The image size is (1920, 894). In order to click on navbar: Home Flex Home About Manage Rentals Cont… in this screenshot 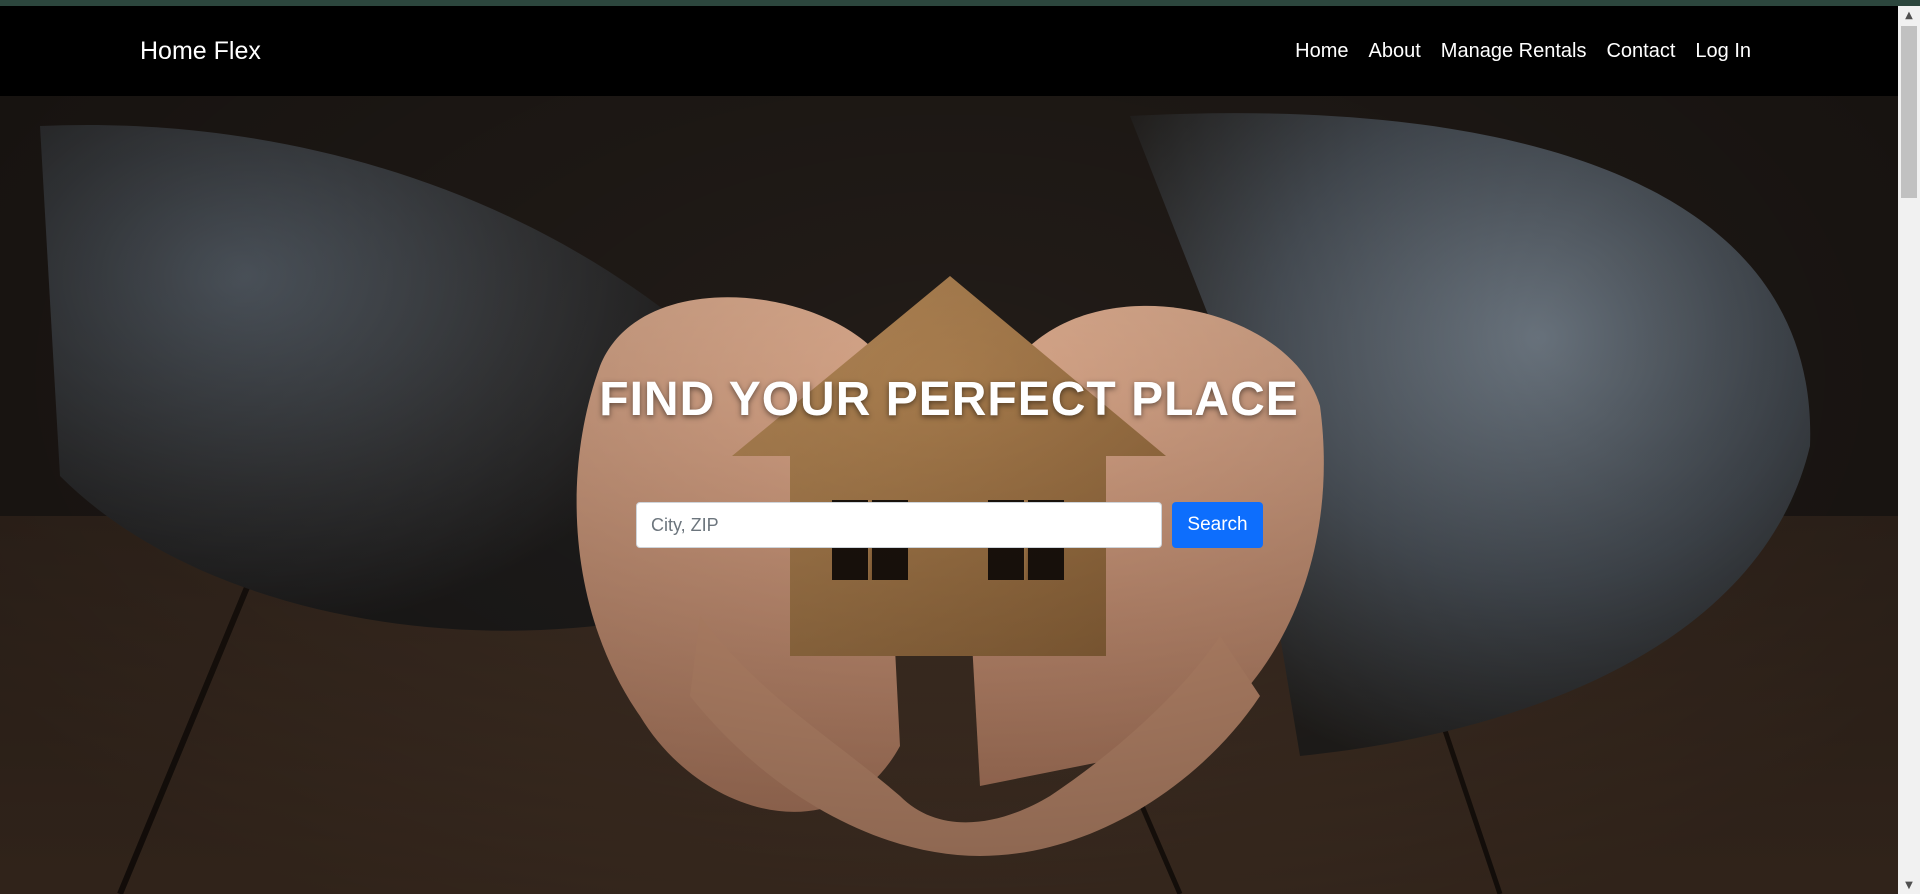, I will do `click(949, 51)`.